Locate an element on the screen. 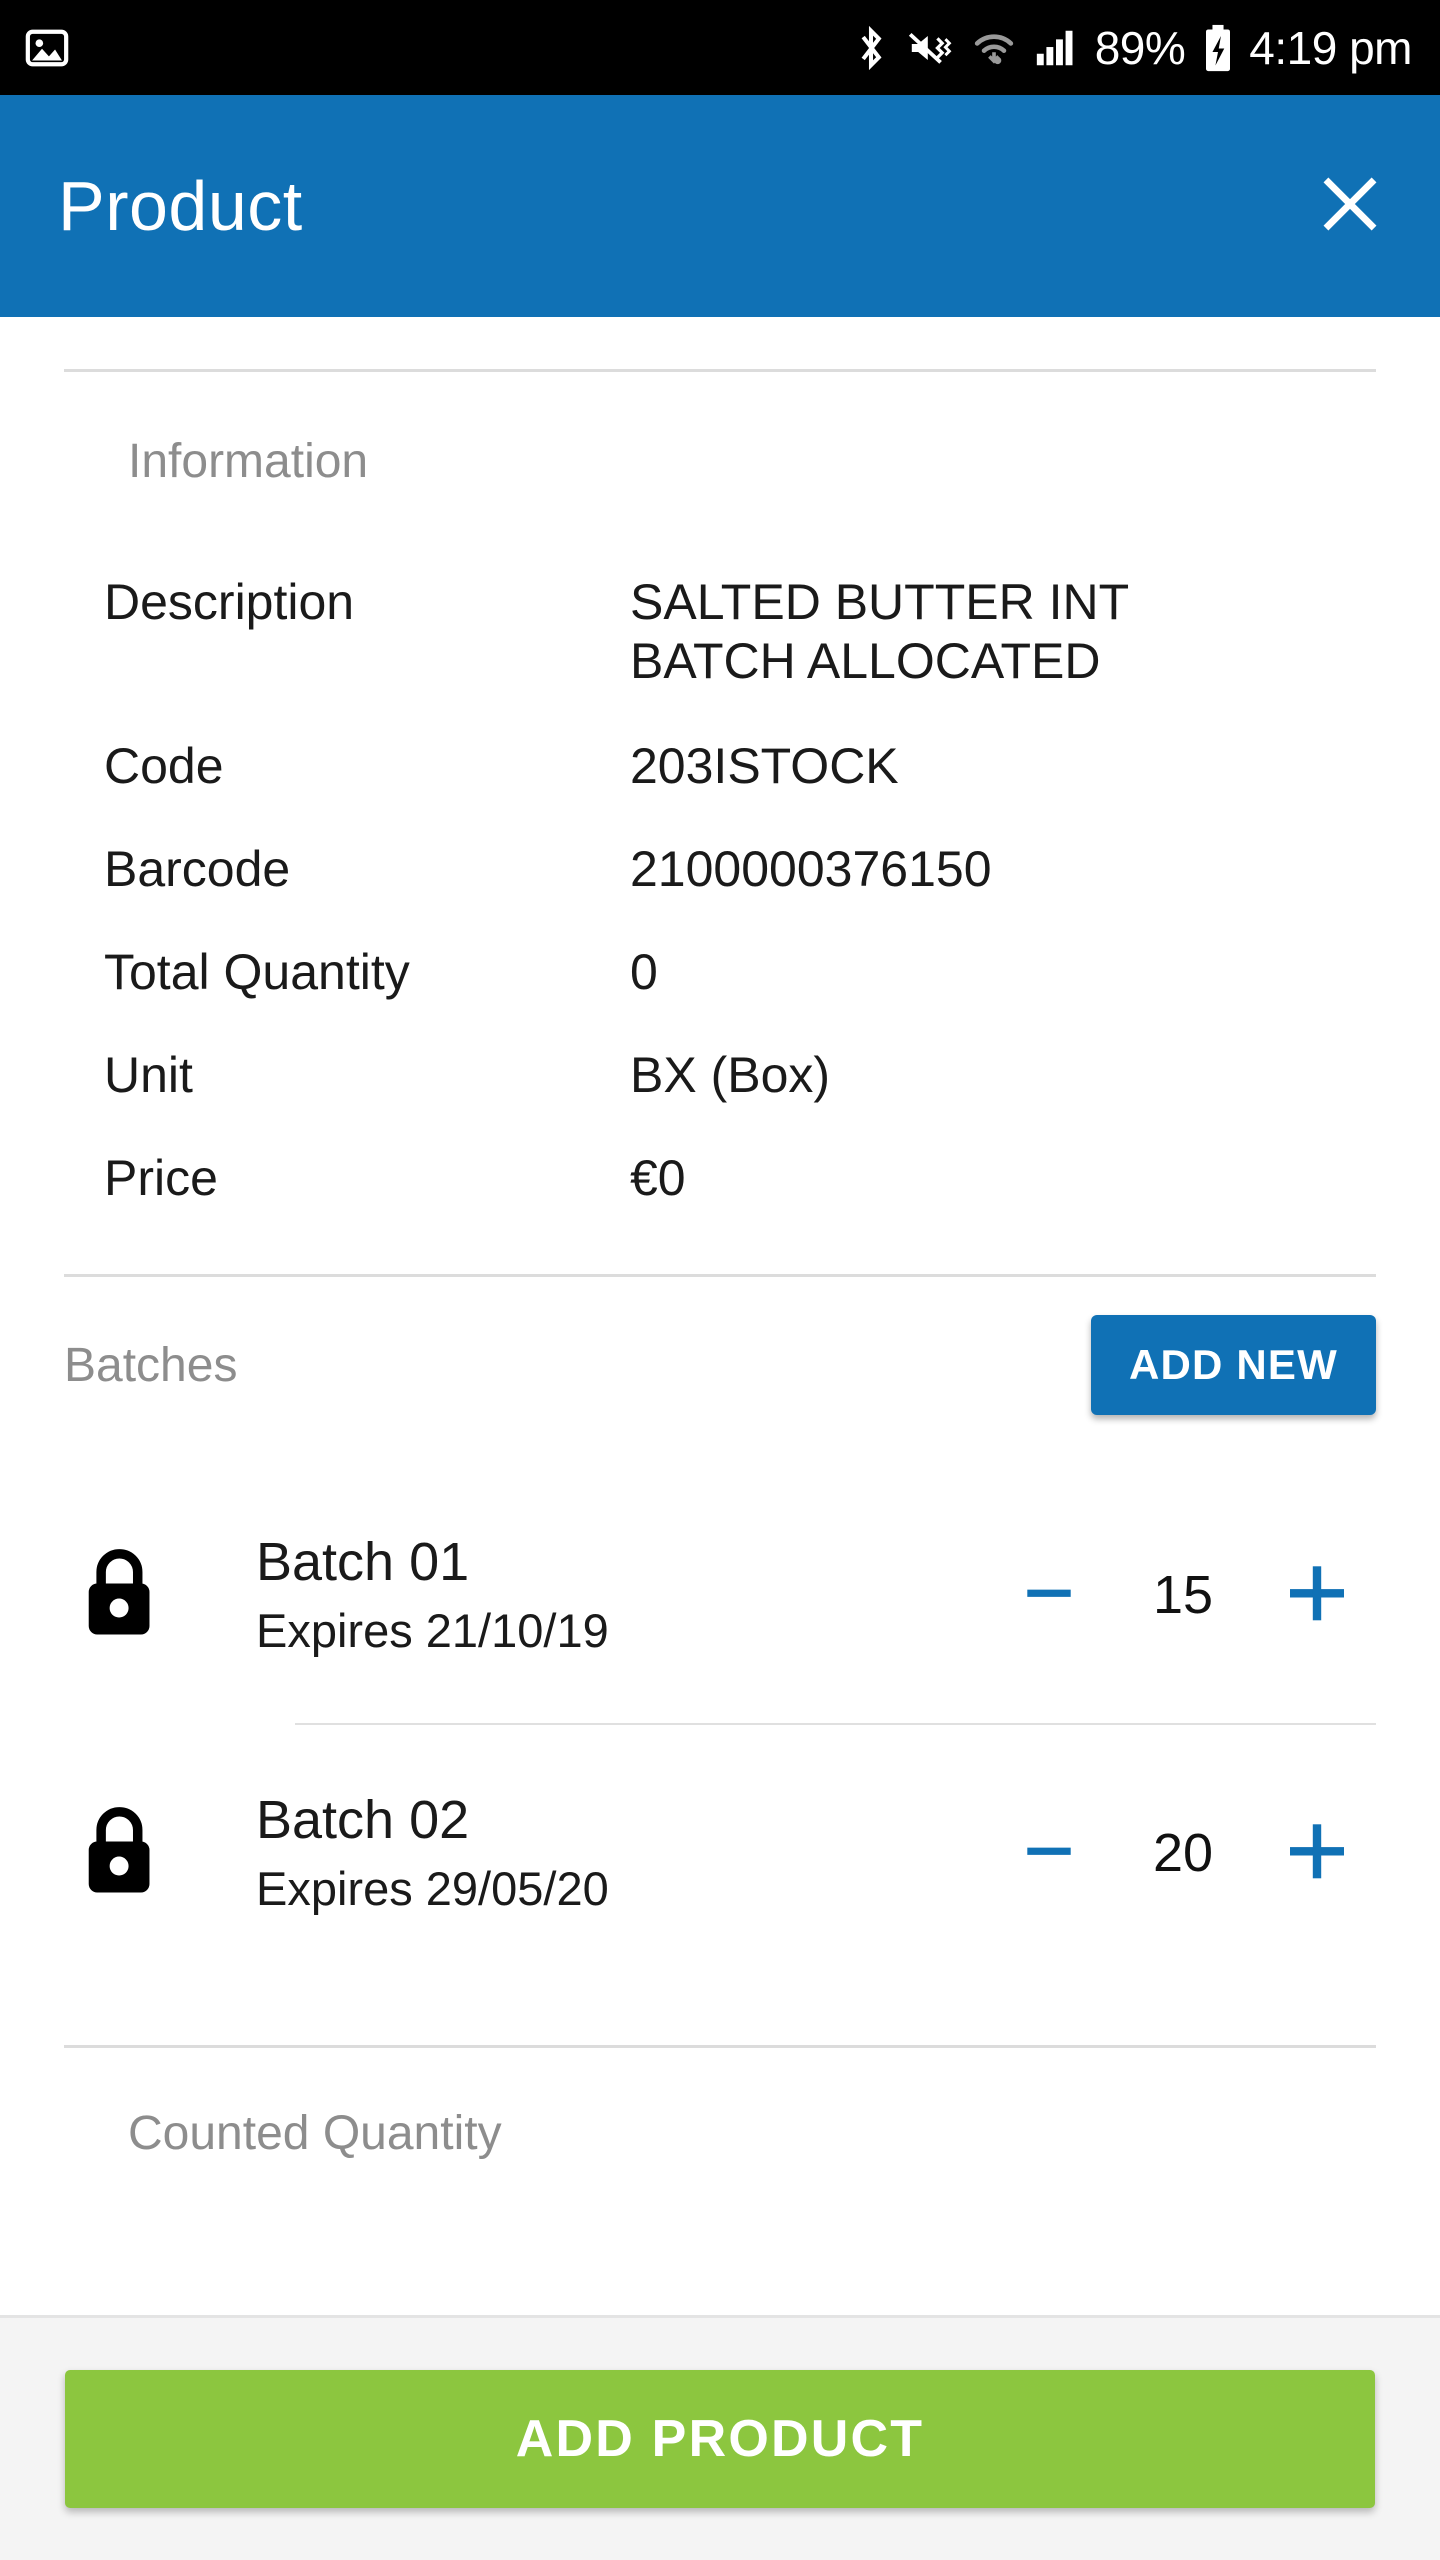  bluetooth-icon is located at coordinates (871, 48).